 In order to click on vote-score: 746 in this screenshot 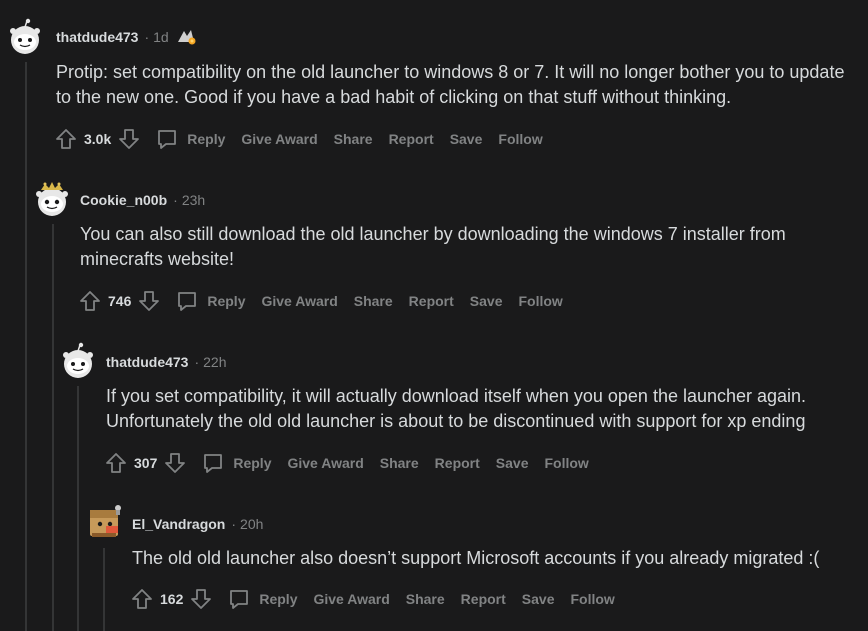, I will do `click(120, 301)`.